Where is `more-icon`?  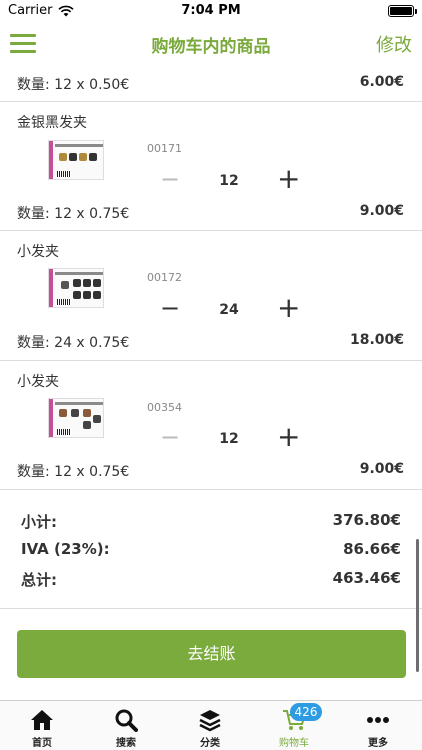
more-icon is located at coordinates (378, 720).